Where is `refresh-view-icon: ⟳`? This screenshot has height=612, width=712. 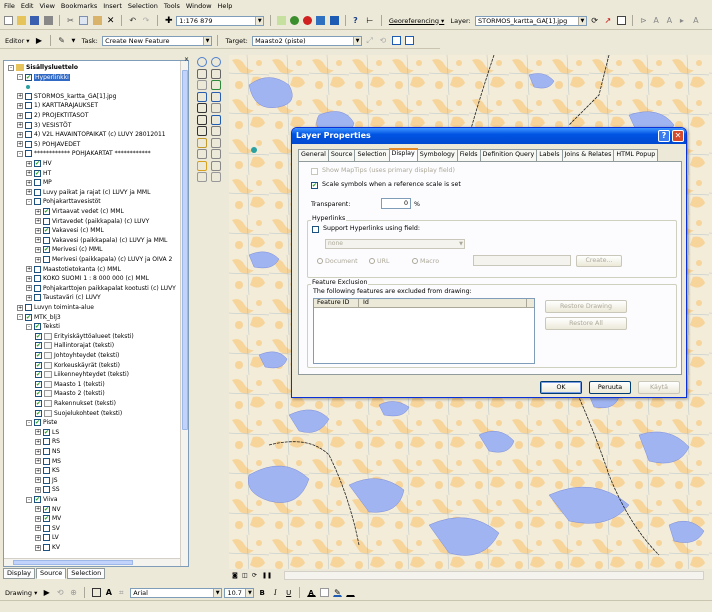 refresh-view-icon: ⟳ is located at coordinates (254, 575).